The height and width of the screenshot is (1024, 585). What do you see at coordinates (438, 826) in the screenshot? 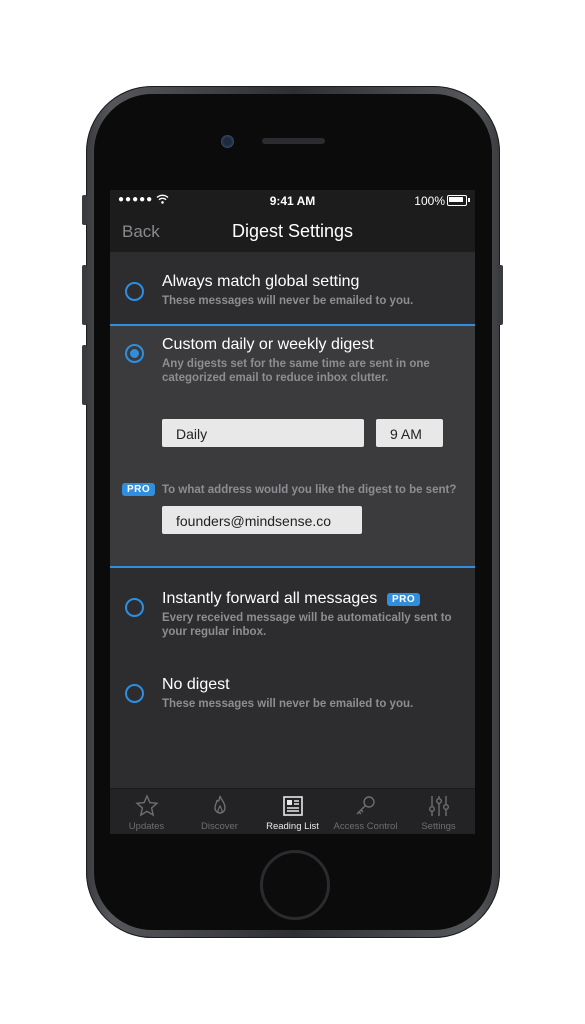
I see `tab-label: Settings` at bounding box center [438, 826].